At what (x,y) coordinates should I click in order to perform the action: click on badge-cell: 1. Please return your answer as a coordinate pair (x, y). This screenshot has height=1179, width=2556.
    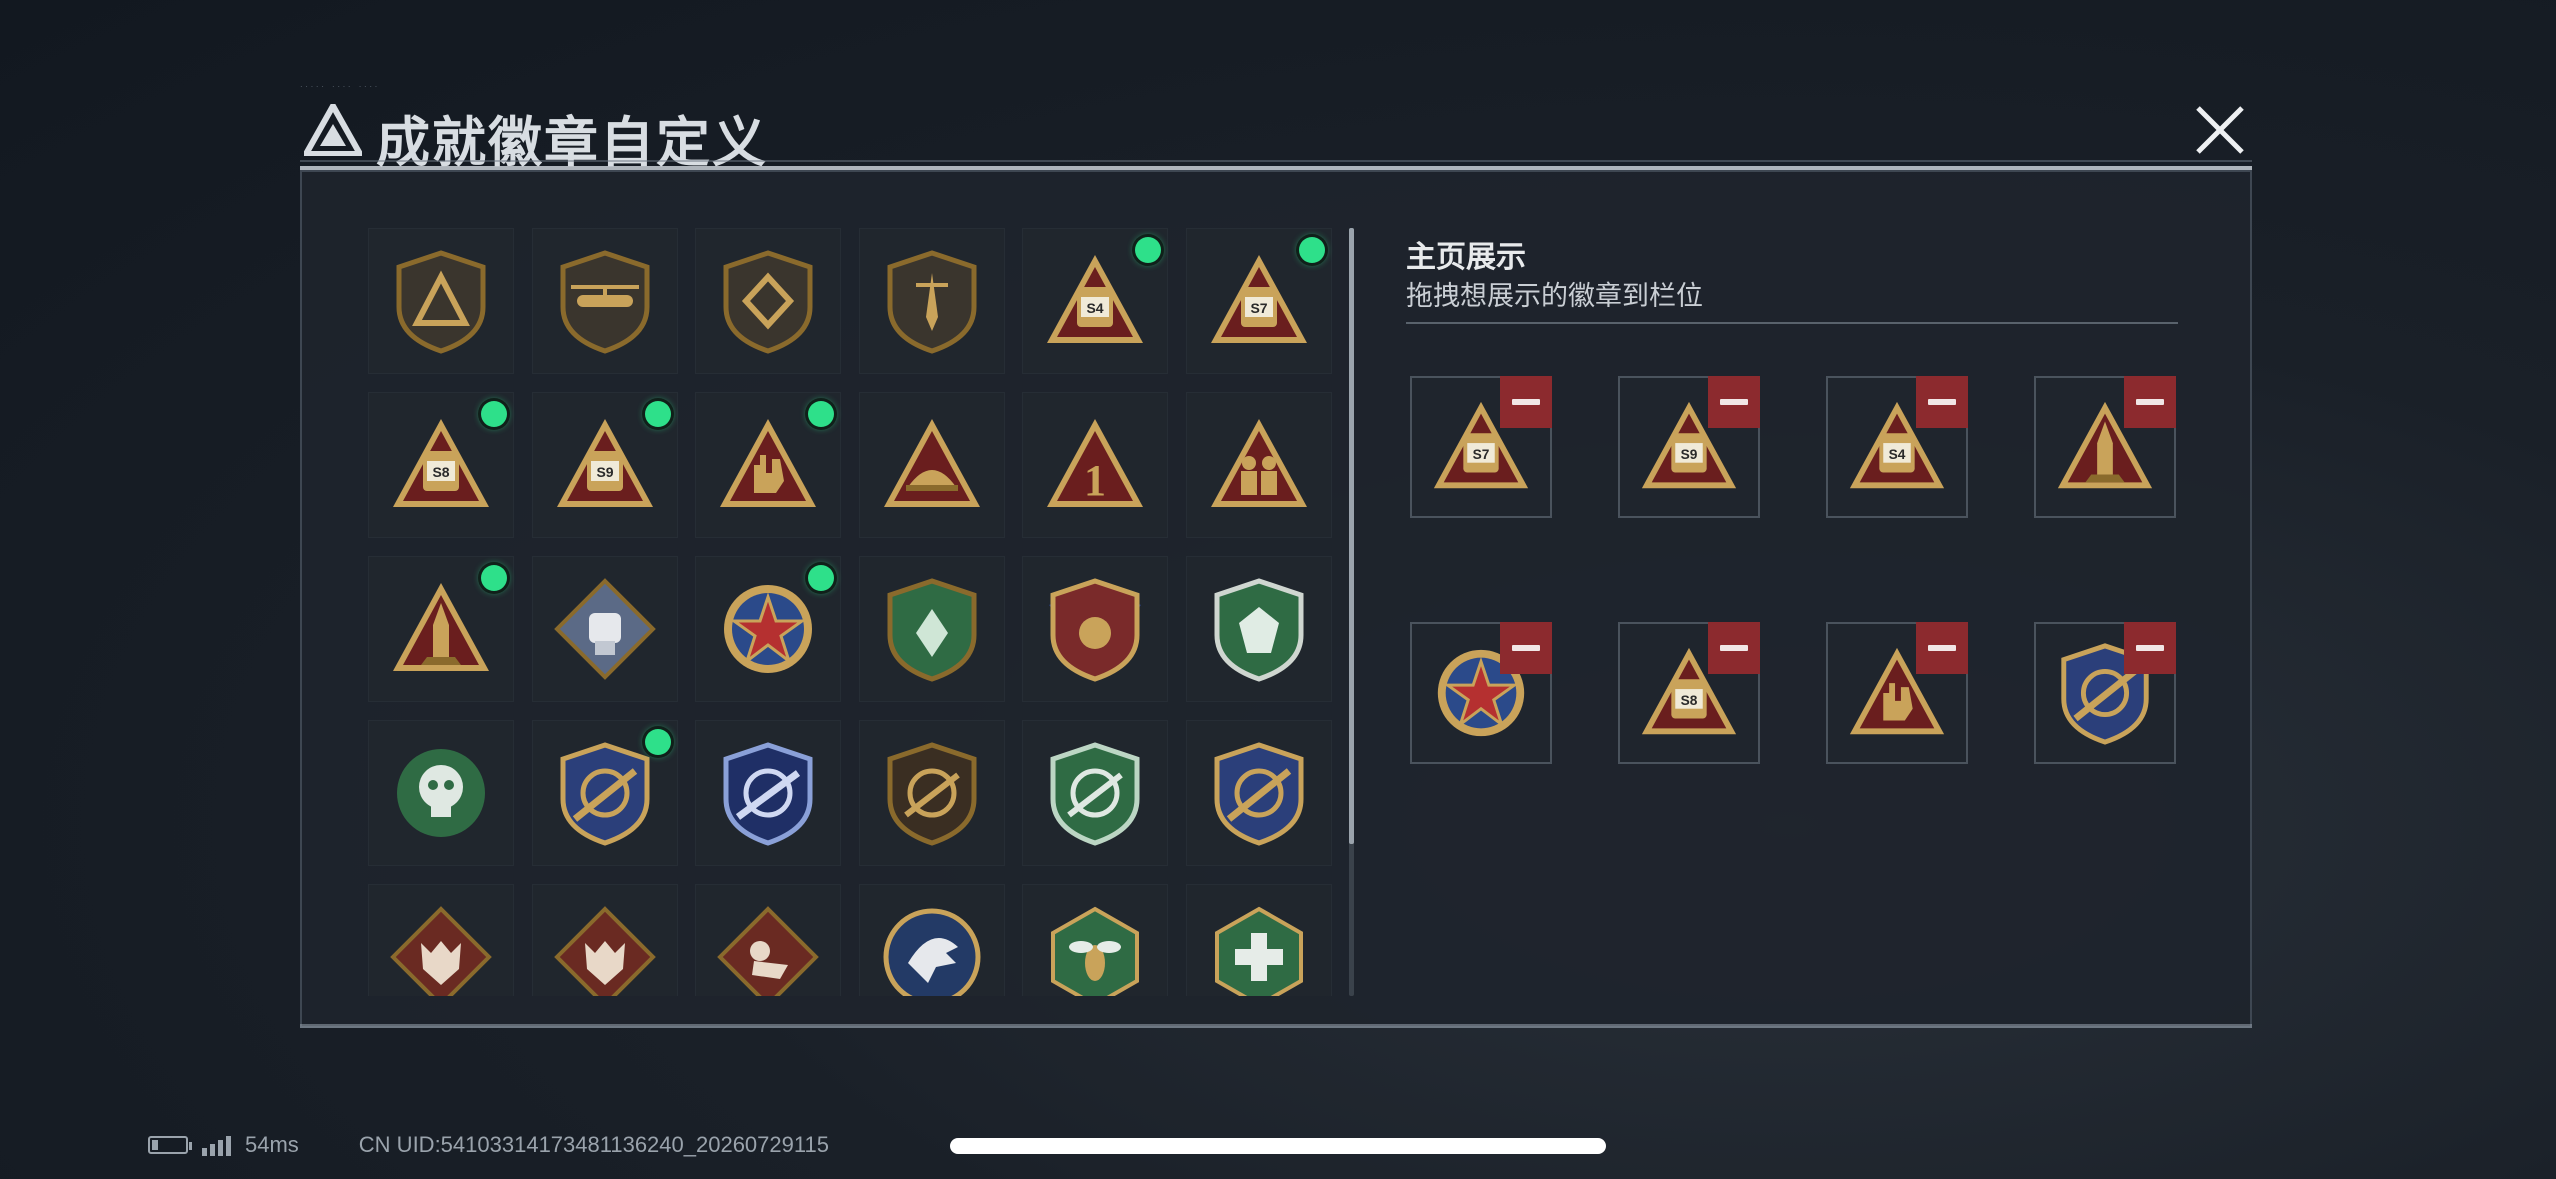
    Looking at the image, I should click on (1095, 465).